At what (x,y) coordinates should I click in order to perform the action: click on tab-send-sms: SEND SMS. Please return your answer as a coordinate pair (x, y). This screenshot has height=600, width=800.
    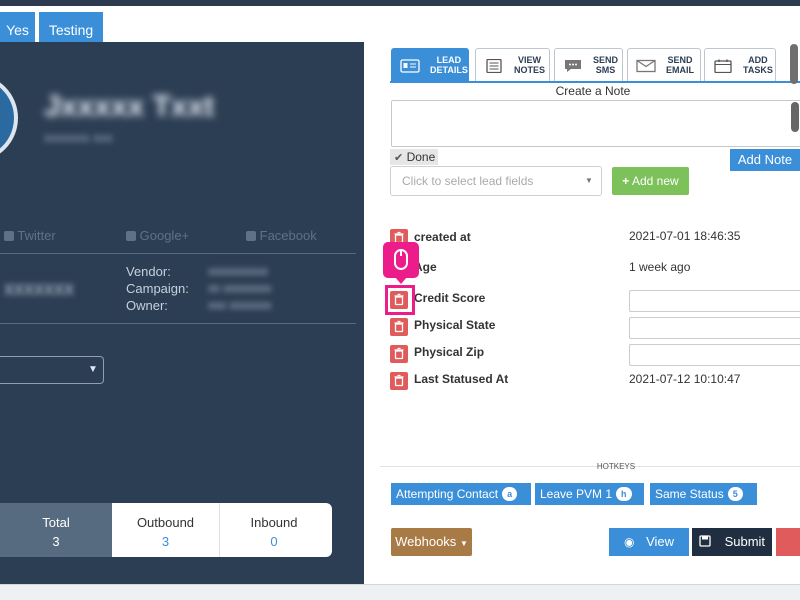
    Looking at the image, I should click on (588, 65).